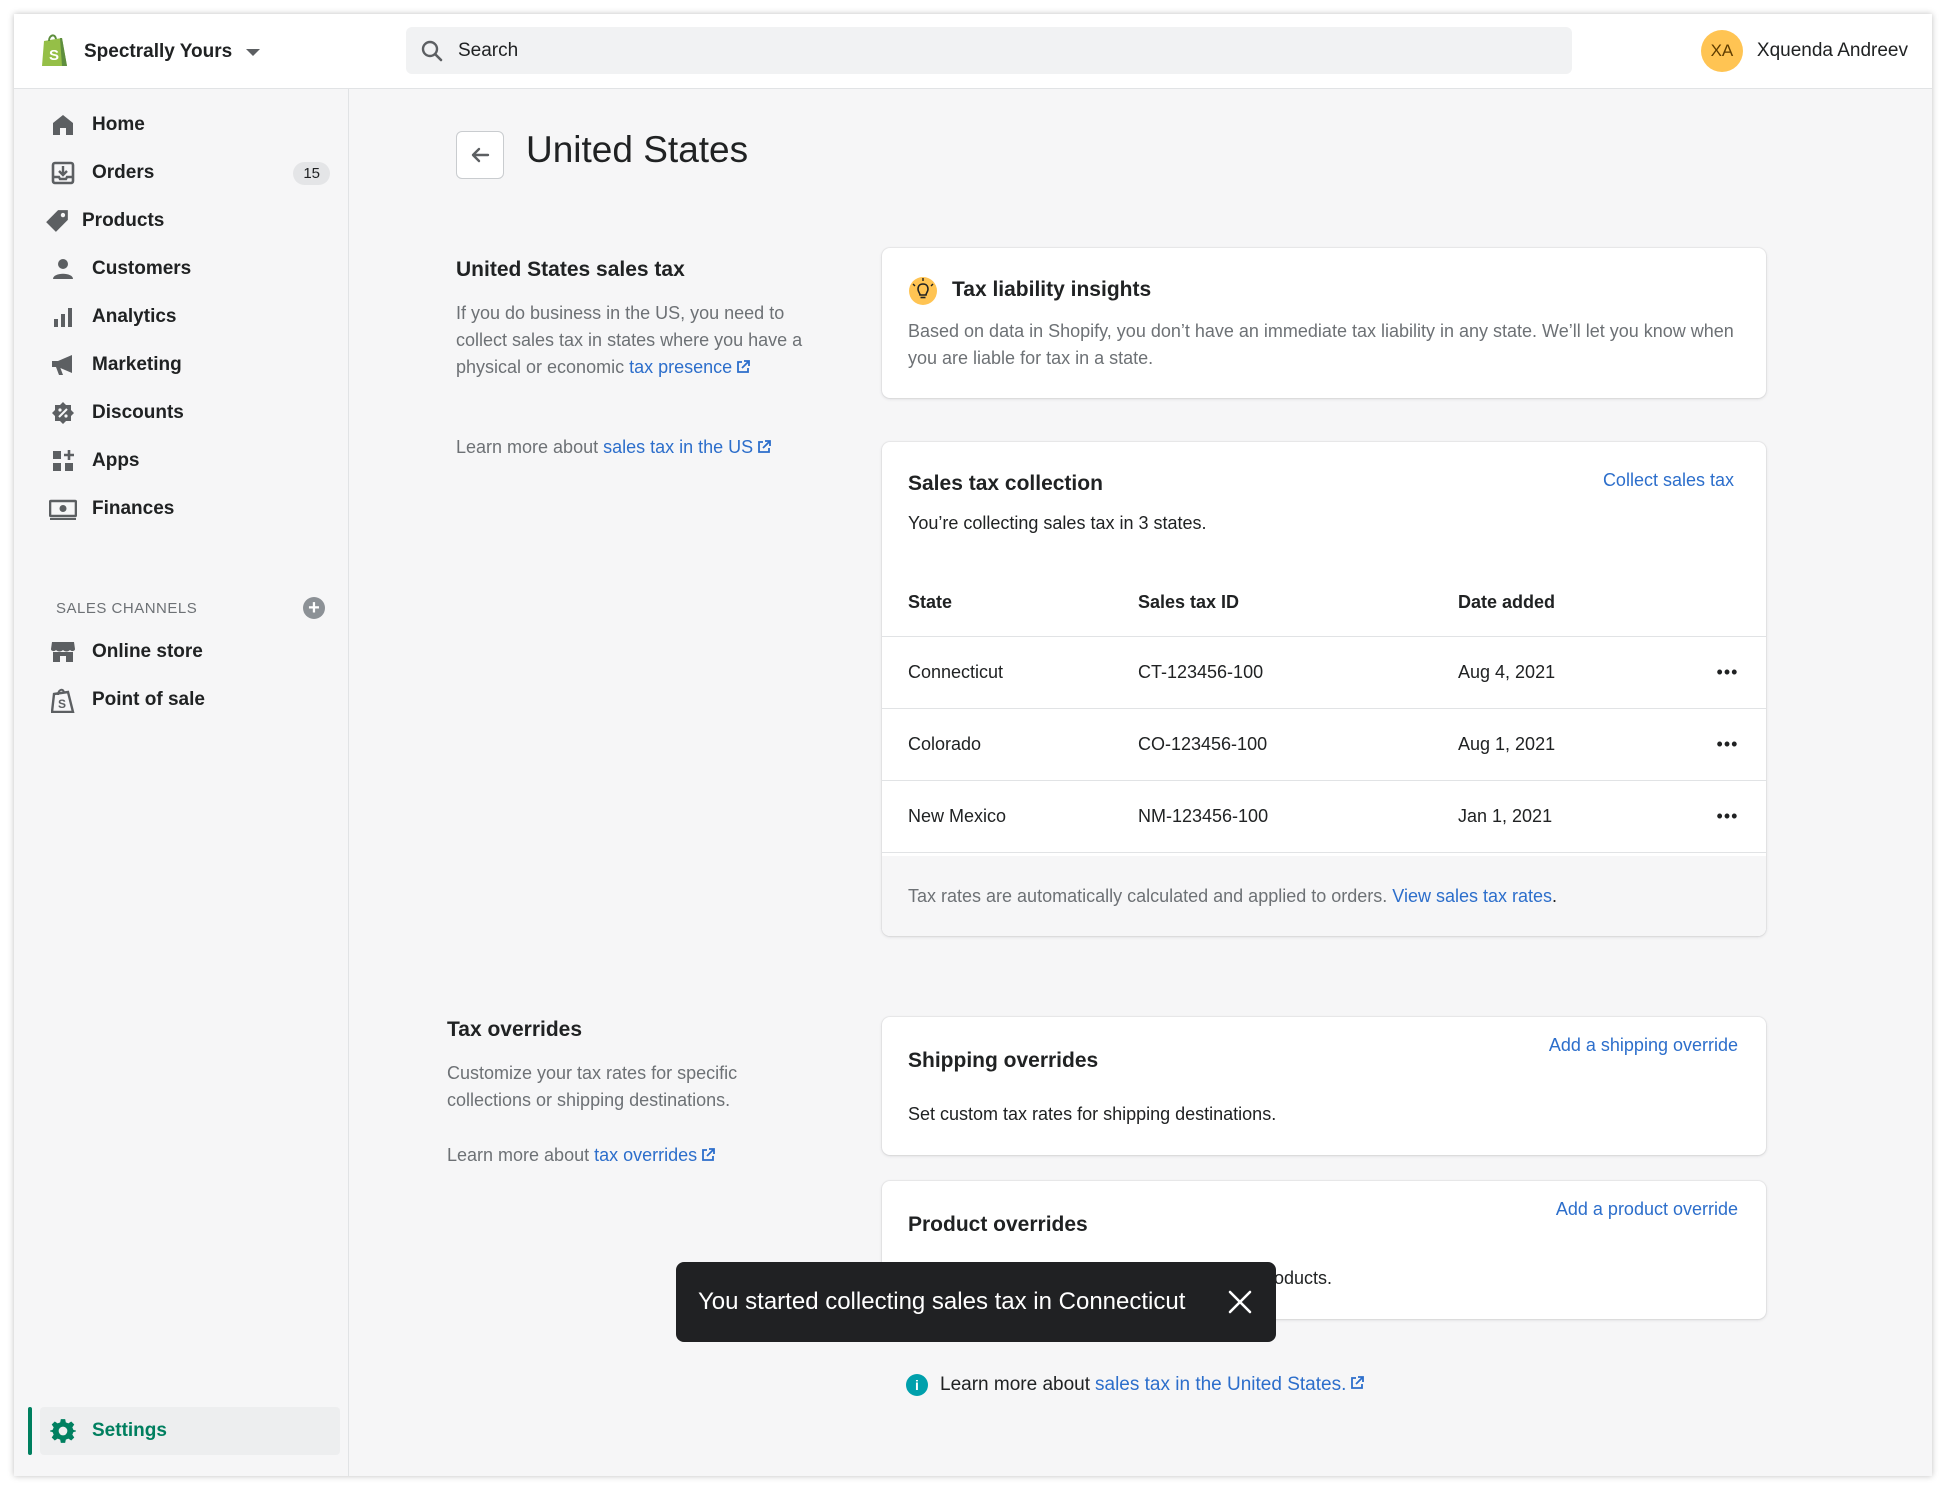 This screenshot has height=1488, width=1946. Describe the element at coordinates (1647, 1209) in the screenshot. I see `add-product-override-link: Add a product override` at that location.